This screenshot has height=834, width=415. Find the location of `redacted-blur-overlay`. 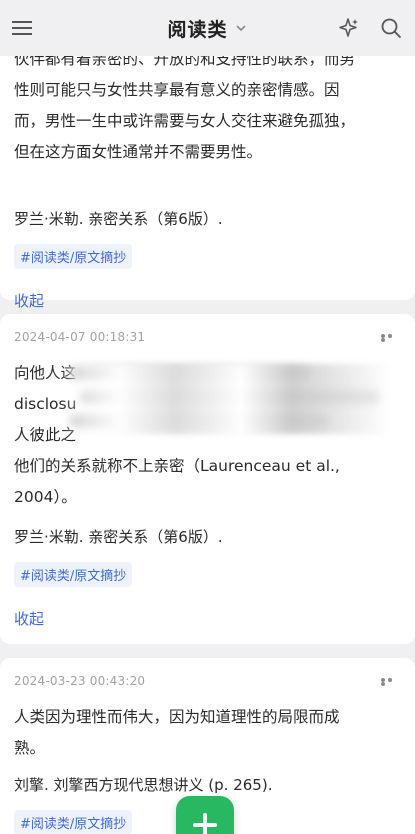

redacted-blur-overlay is located at coordinates (225, 399).